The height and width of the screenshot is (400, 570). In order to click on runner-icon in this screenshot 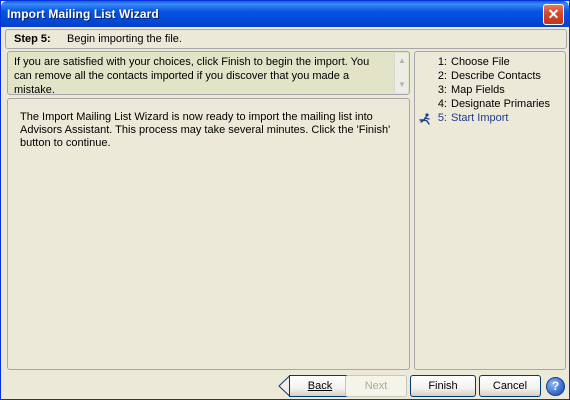, I will do `click(424, 119)`.